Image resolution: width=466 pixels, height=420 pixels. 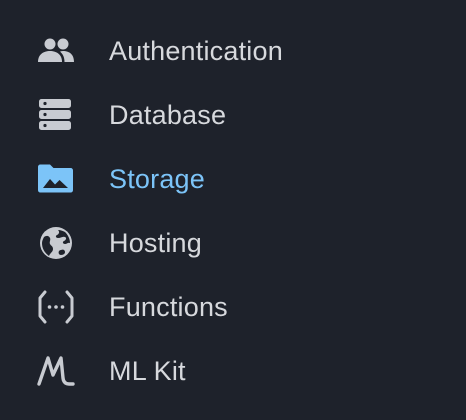 What do you see at coordinates (56, 371) in the screenshot?
I see `ml-kit-icon` at bounding box center [56, 371].